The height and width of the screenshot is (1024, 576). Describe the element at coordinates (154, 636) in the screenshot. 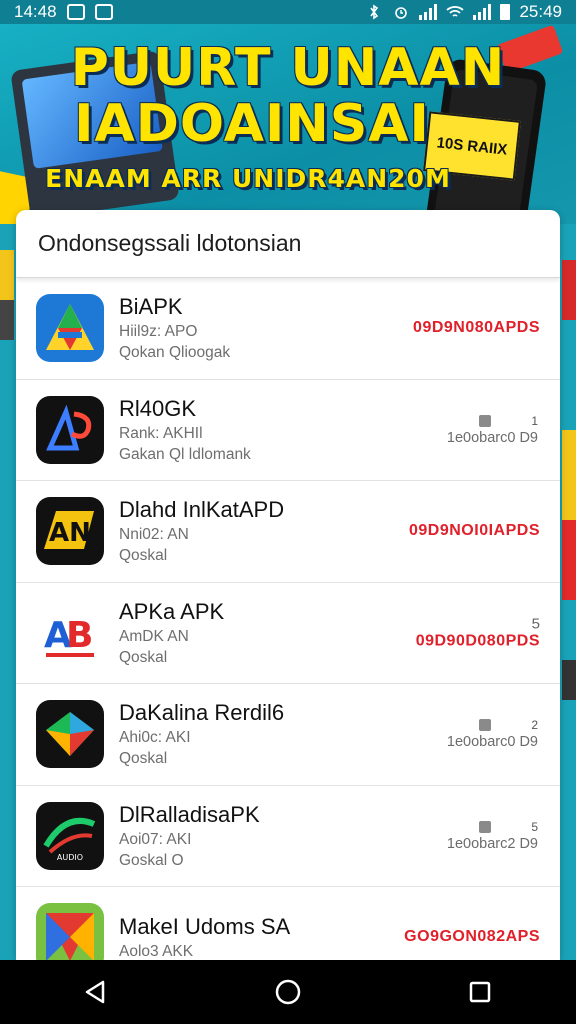

I see `app-detail: AmDK AN` at that location.